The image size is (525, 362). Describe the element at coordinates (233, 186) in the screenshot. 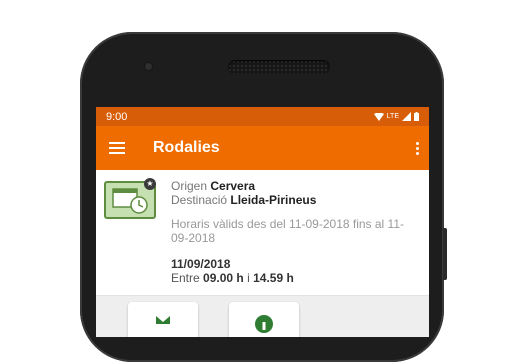

I see `origin-value: Cervera` at that location.